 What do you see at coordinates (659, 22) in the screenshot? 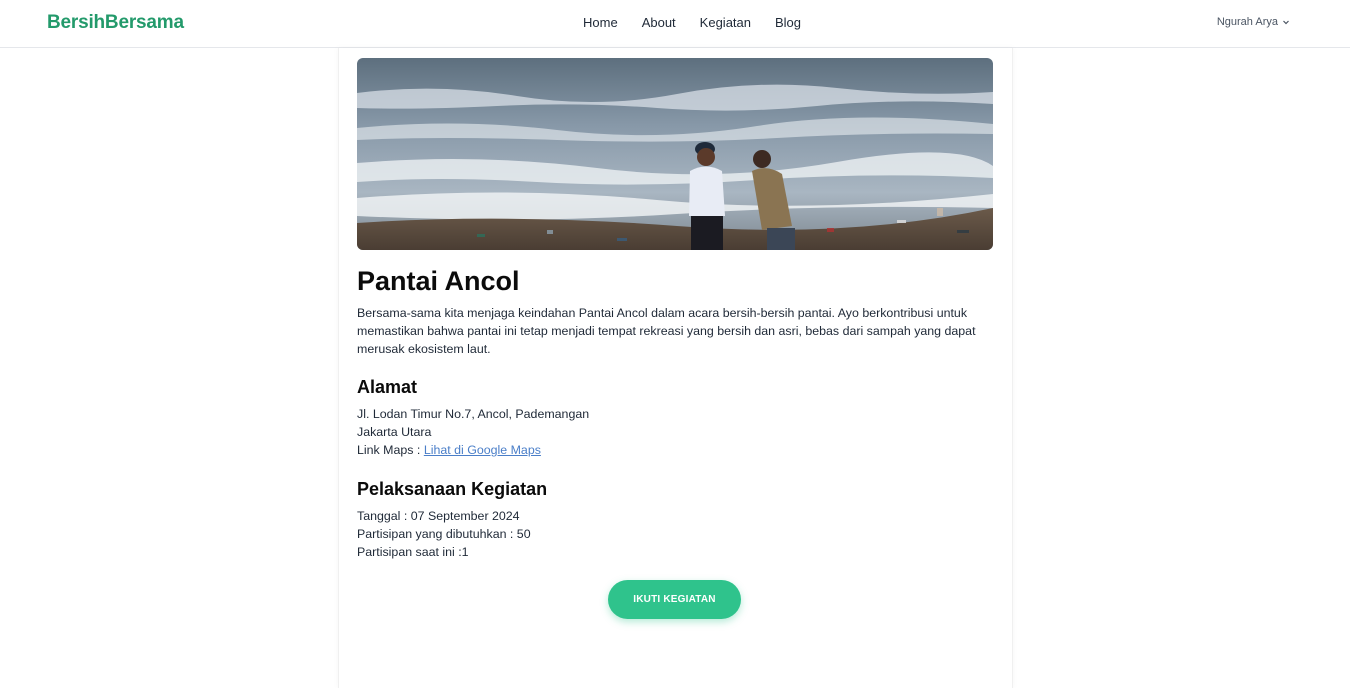
I see `nav-about: About` at bounding box center [659, 22].